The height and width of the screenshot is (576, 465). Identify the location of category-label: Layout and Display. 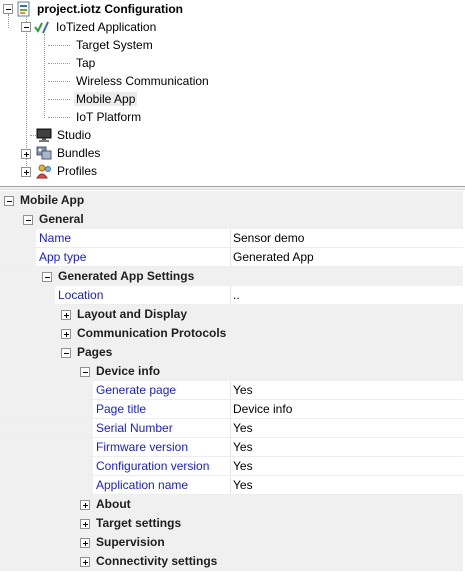
(132, 314).